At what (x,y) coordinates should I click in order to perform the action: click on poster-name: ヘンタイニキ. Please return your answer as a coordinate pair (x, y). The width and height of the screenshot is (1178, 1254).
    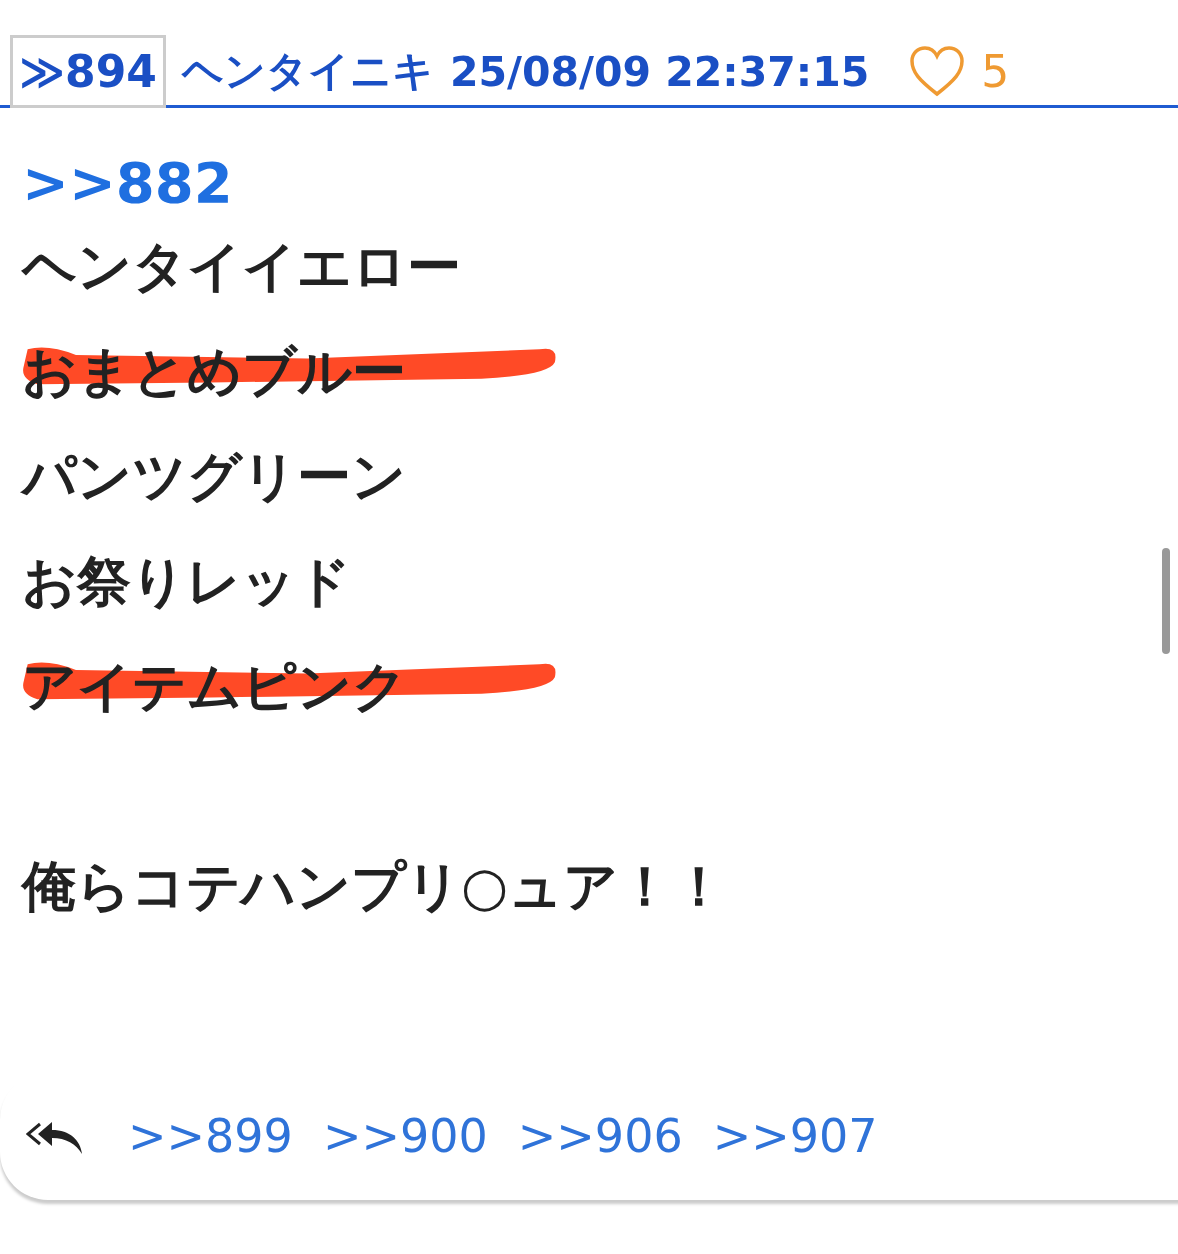
    Looking at the image, I should click on (307, 71).